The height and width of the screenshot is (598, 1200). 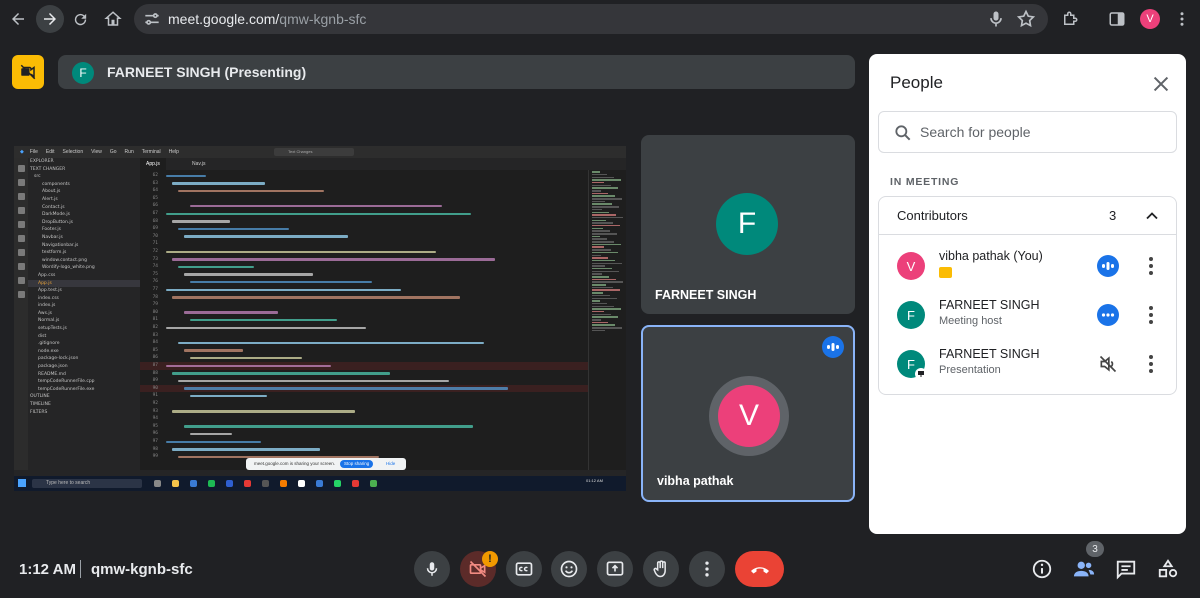 What do you see at coordinates (1027, 364) in the screenshot?
I see `participant-row: F FARNEET SINGH Presentation` at bounding box center [1027, 364].